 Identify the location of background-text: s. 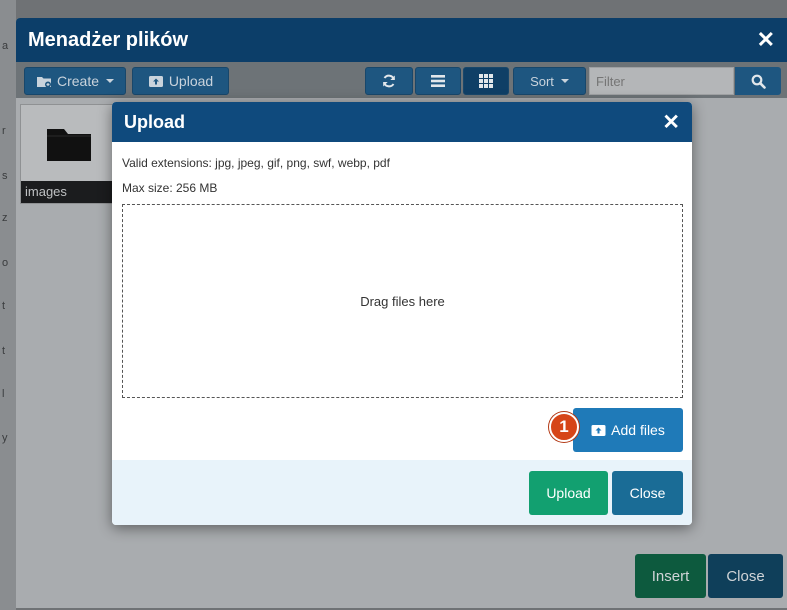
(5, 176).